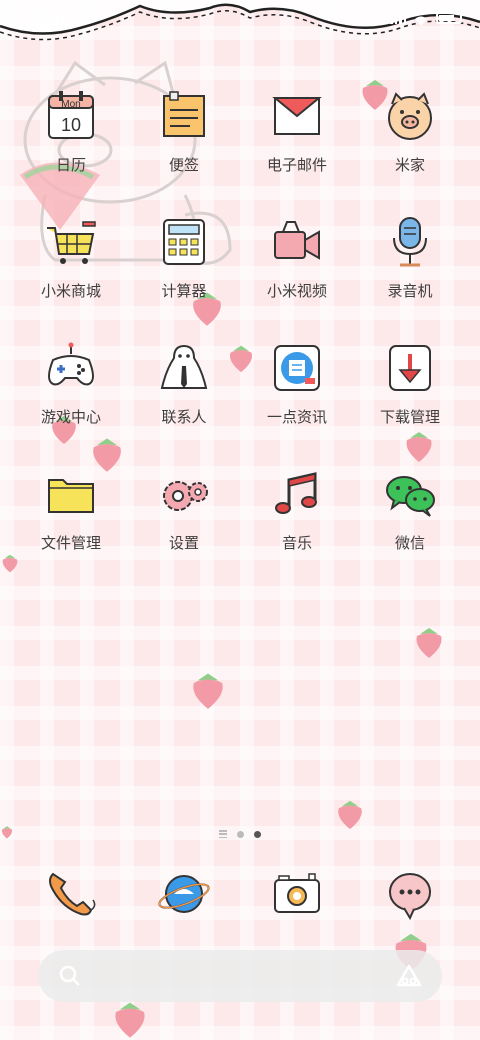 The width and height of the screenshot is (480, 1040). I want to click on news-icon, so click(297, 368).